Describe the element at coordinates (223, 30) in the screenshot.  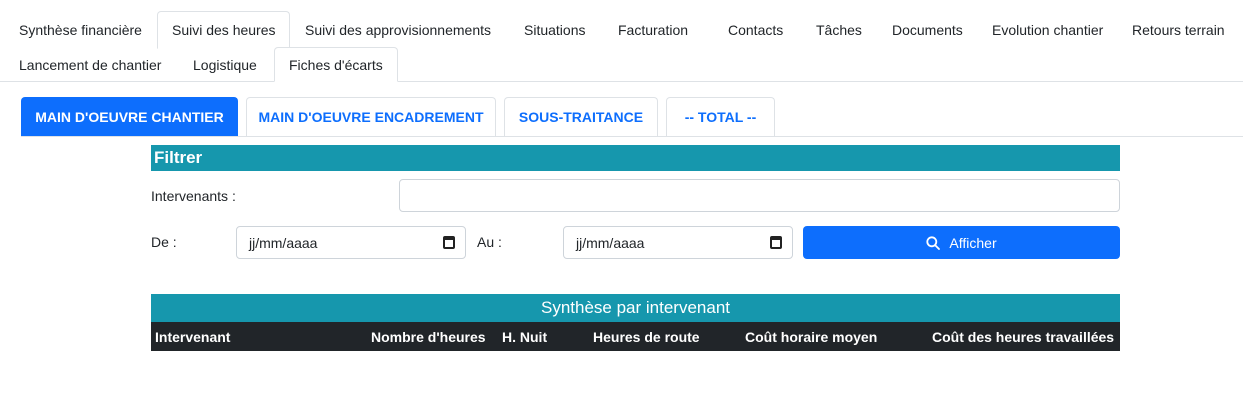
I see `tab-suivi-des-heures: Suivi des heures` at that location.